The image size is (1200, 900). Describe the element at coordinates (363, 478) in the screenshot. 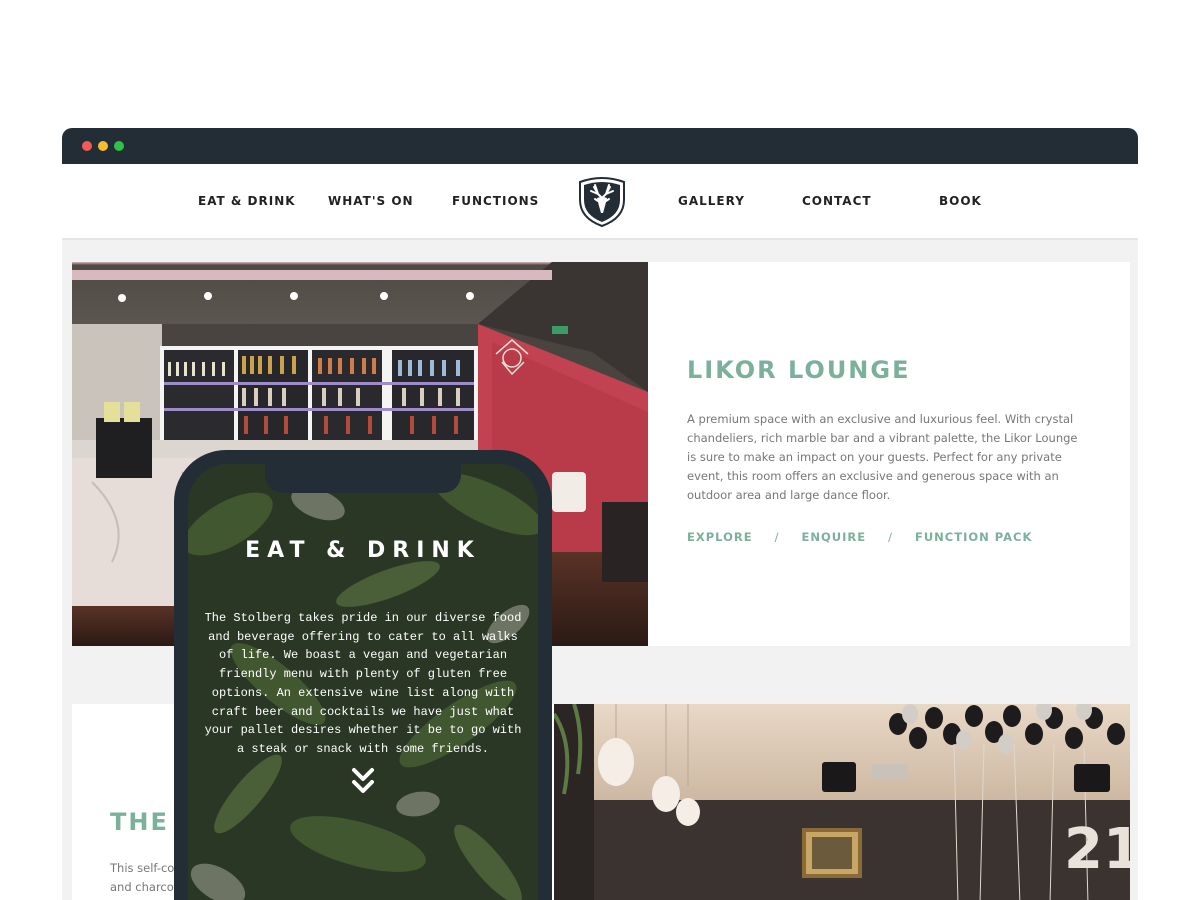

I see `phone-notch` at that location.